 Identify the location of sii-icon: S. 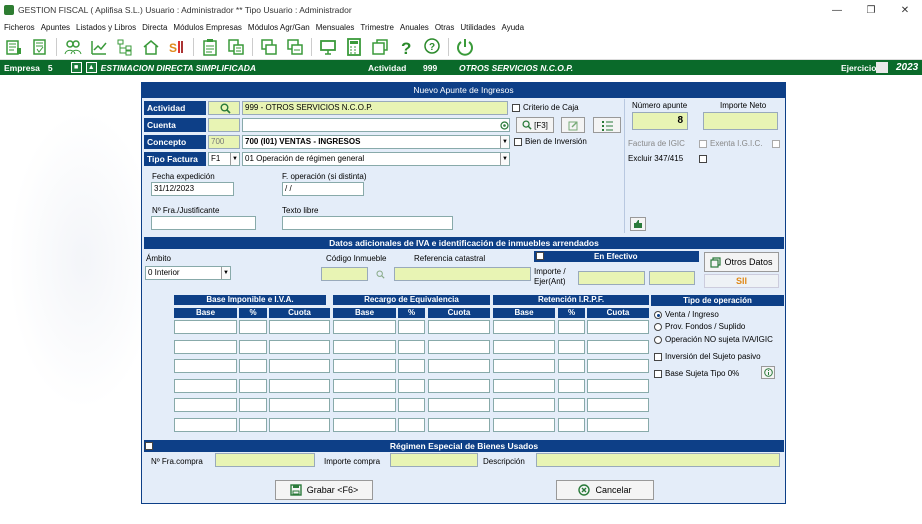
(177, 47).